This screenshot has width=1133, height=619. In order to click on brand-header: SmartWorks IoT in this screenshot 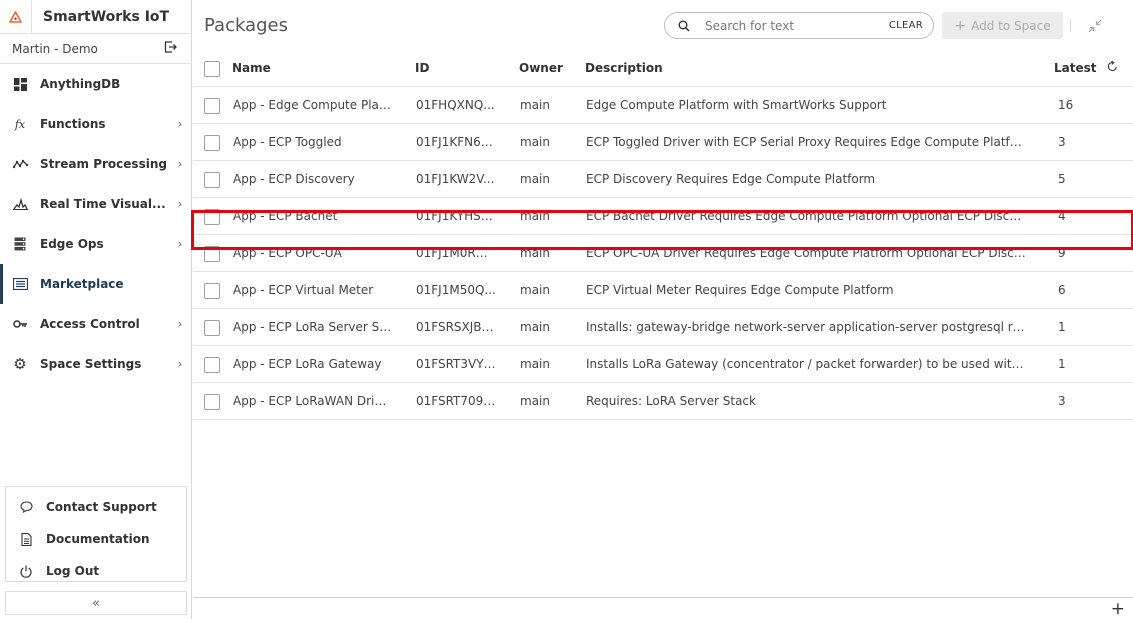, I will do `click(95, 17)`.